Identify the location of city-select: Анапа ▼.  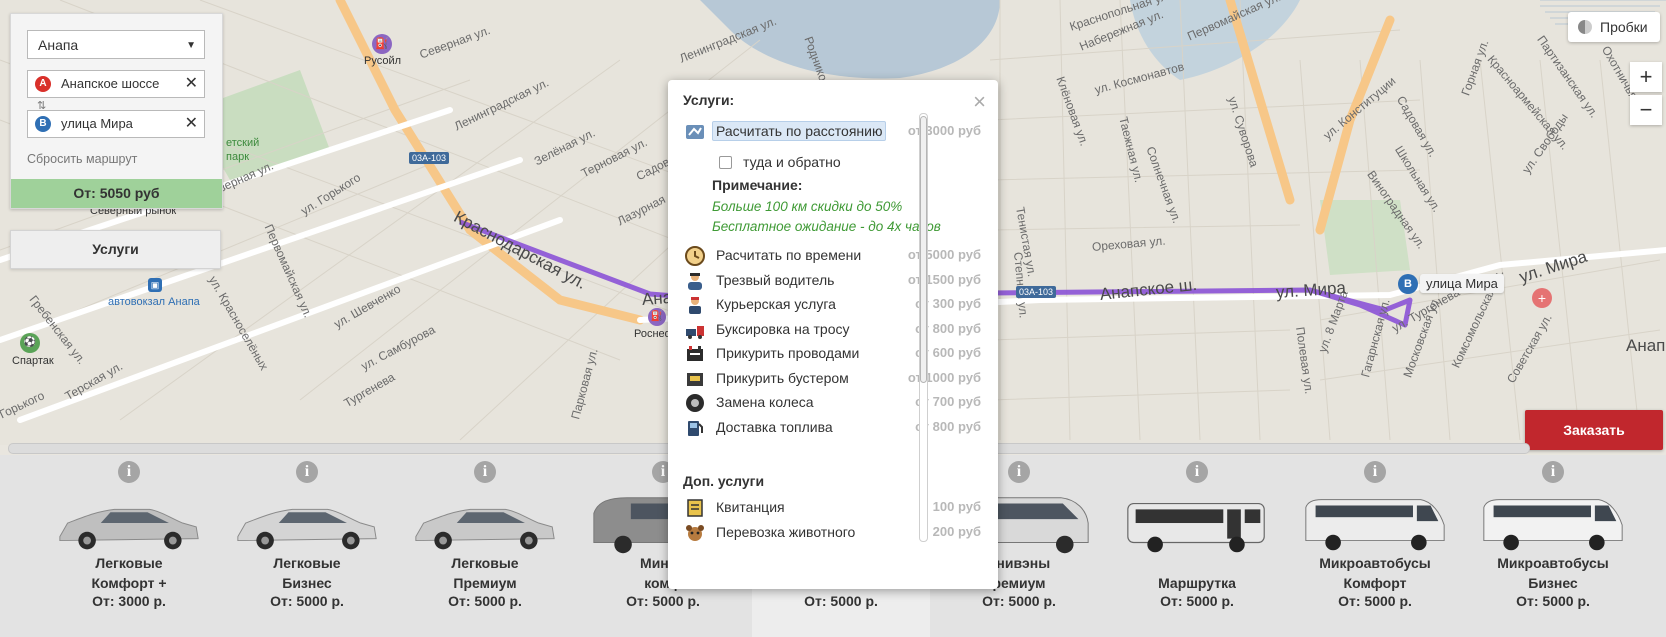
(116, 44).